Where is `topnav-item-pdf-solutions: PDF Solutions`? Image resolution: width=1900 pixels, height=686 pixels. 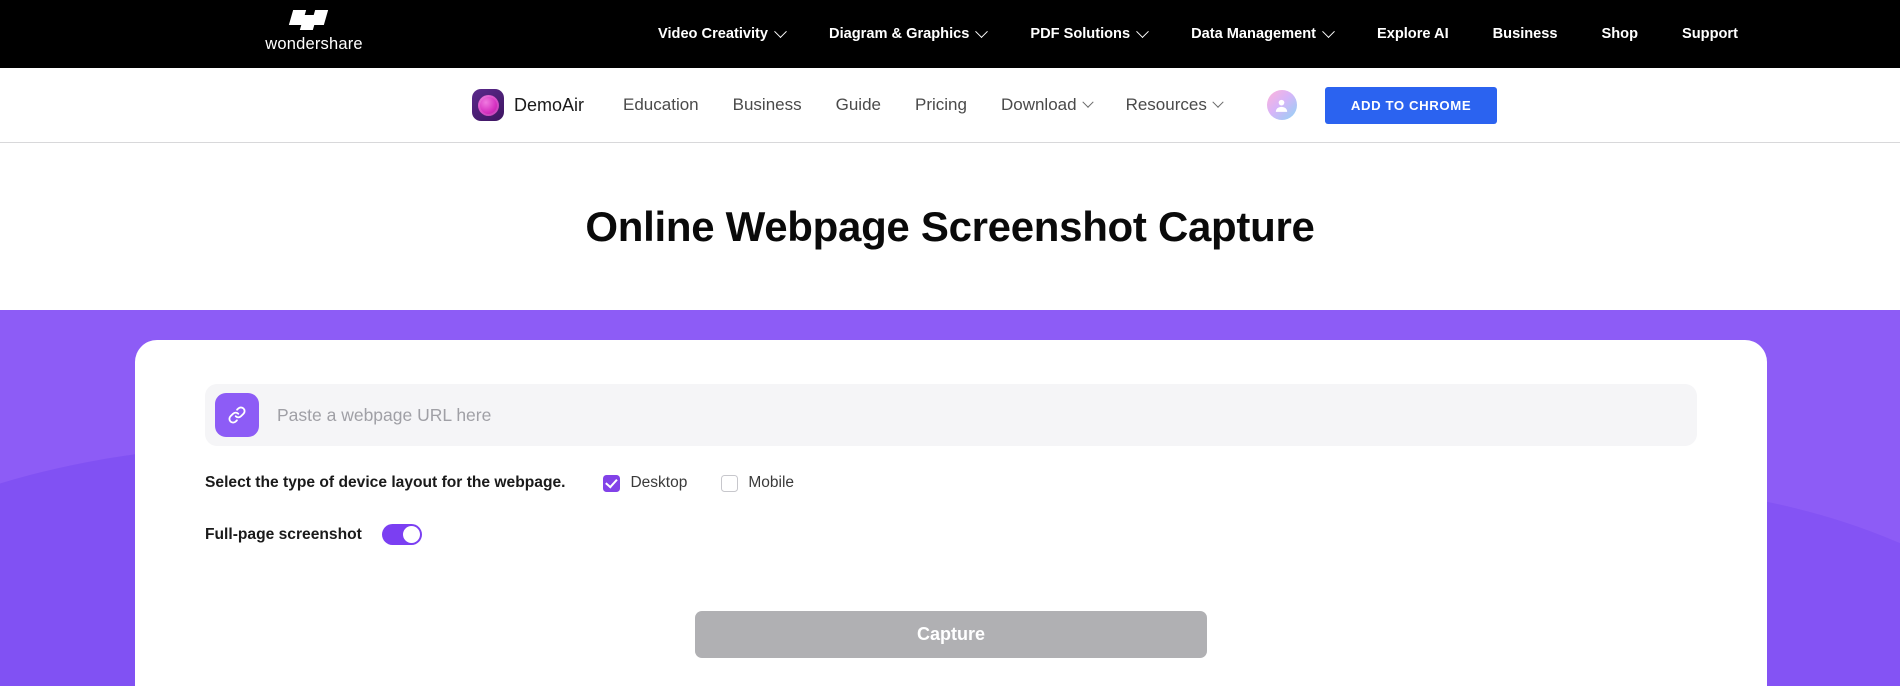 topnav-item-pdf-solutions: PDF Solutions is located at coordinates (1088, 33).